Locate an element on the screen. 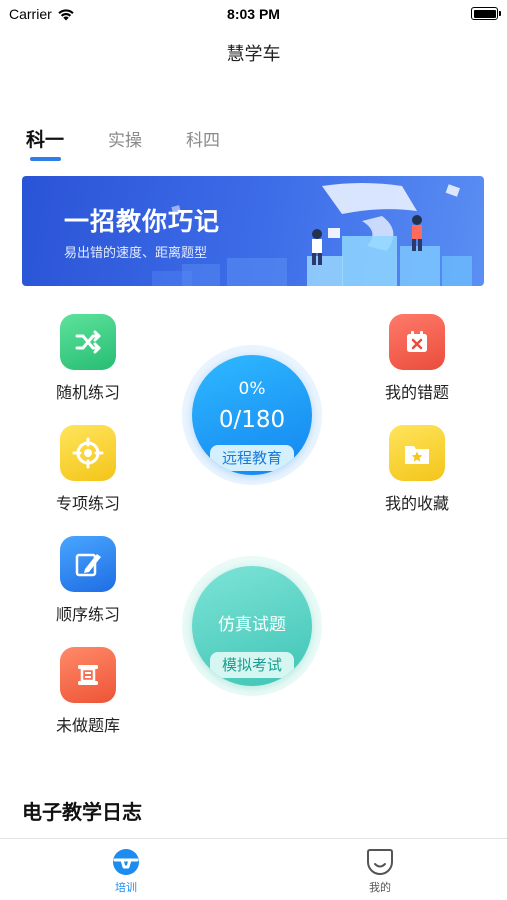  sequential-practice-button: 顺序练习 is located at coordinates (88, 580).